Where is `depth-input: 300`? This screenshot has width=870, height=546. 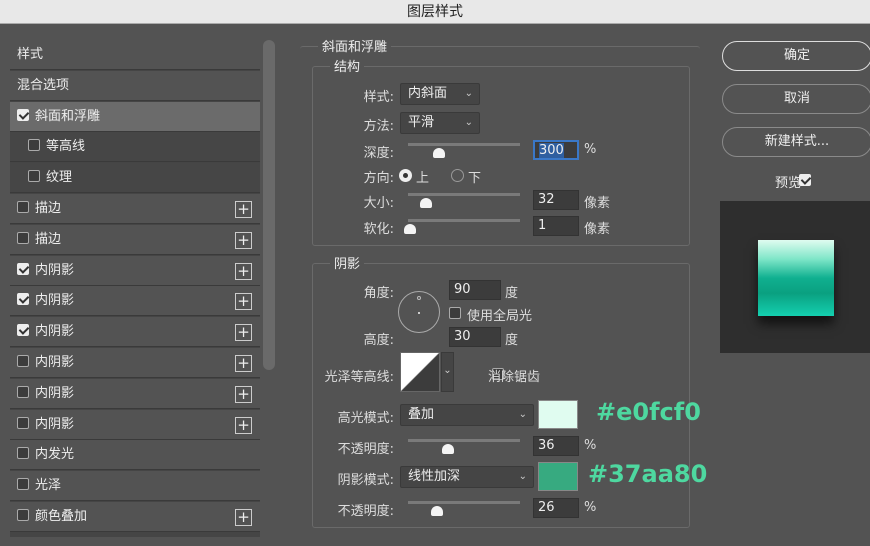
depth-input: 300 is located at coordinates (556, 150).